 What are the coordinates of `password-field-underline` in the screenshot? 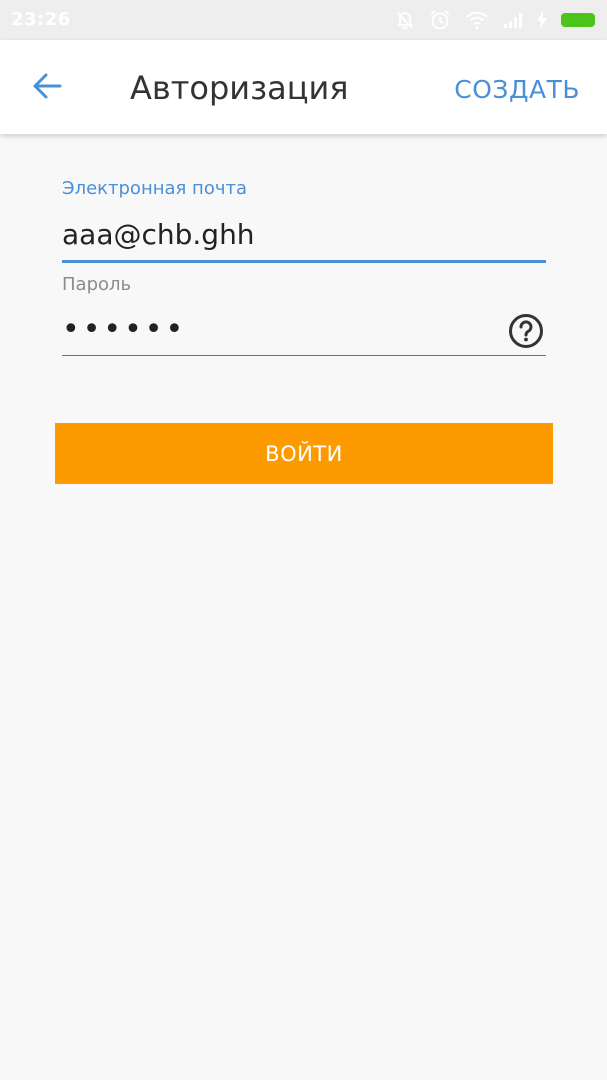 It's located at (304, 355).